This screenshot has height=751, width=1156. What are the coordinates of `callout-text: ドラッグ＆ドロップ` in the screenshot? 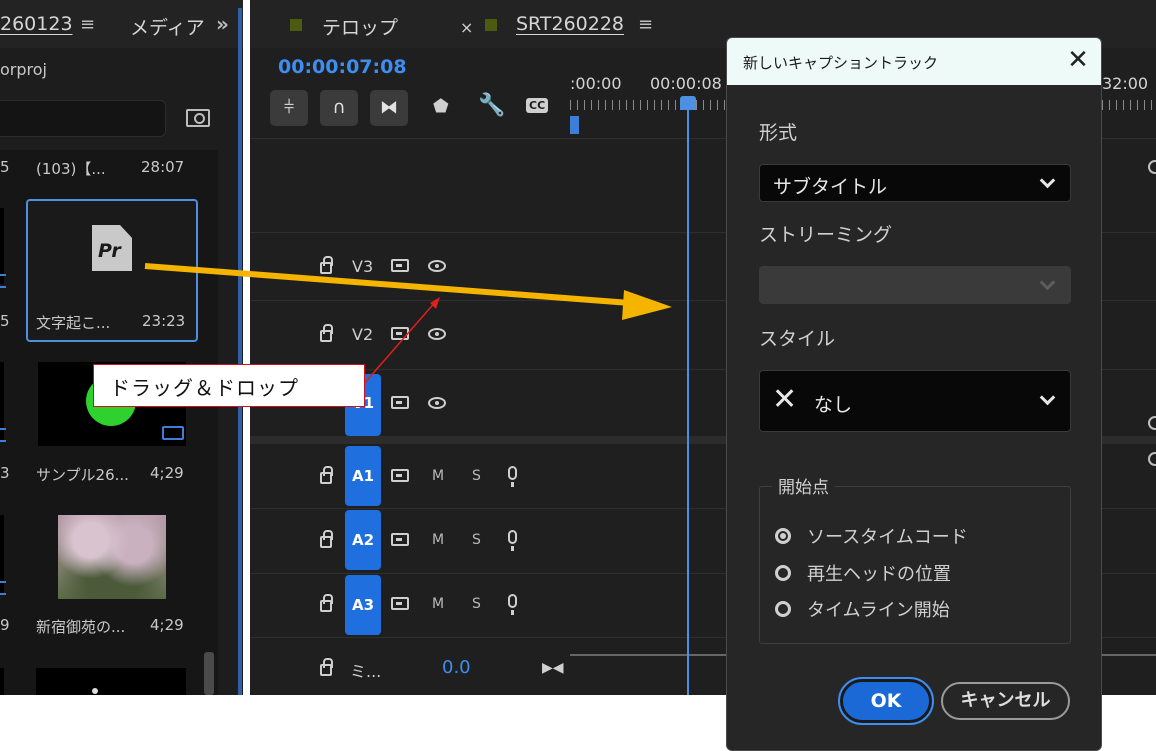 It's located at (204, 388).